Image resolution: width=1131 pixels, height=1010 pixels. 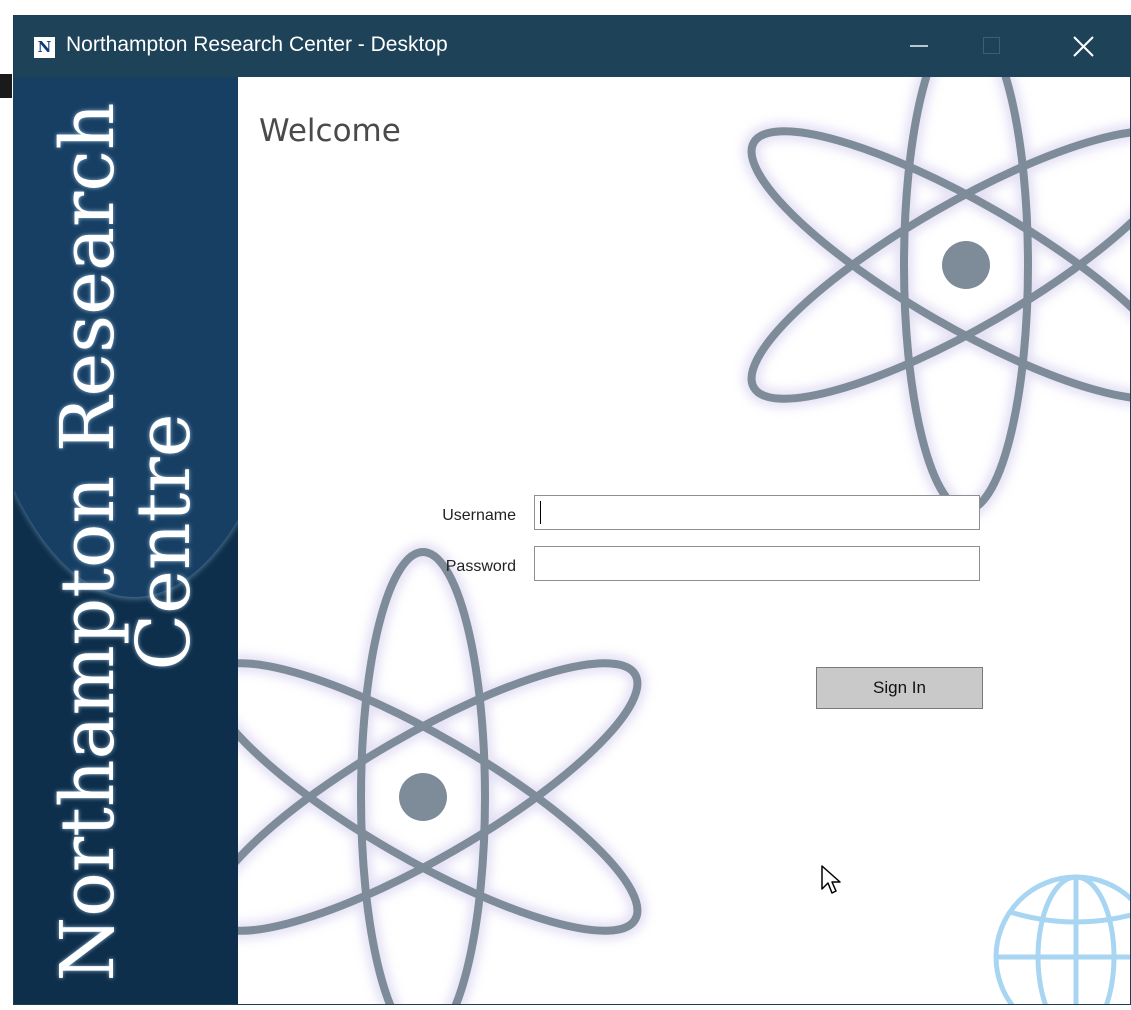 I want to click on username-label: Username, so click(x=479, y=515).